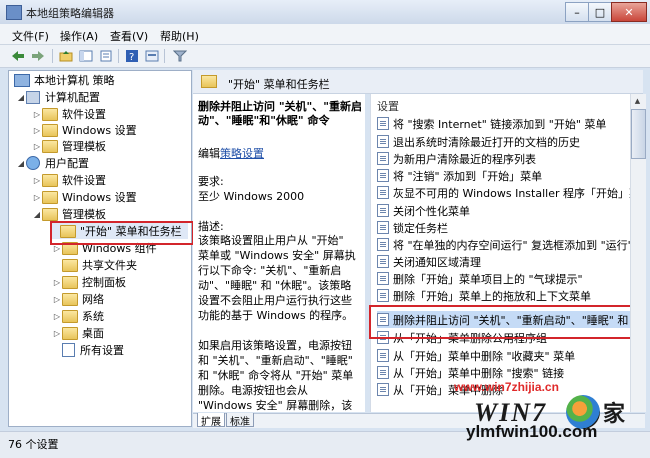 The height and width of the screenshot is (458, 650). What do you see at coordinates (484, 356) in the screenshot?
I see `list-item-label: 从「开始」菜单中删除 "收藏夹" 菜单` at bounding box center [484, 356].